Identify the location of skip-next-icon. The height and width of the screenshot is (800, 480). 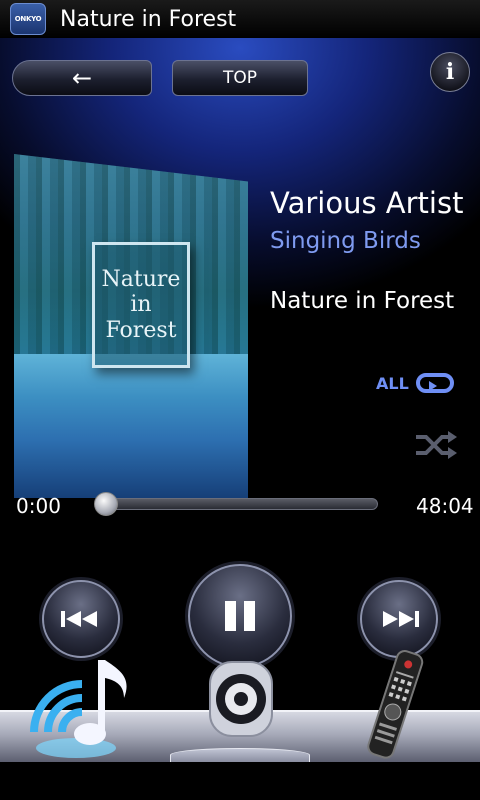
(401, 619).